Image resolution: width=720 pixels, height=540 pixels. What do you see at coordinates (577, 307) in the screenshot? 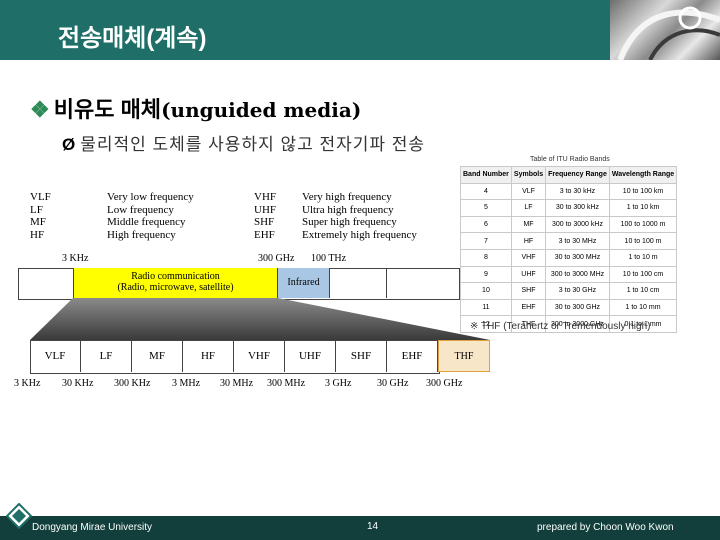
I see `table-cell: 30 to 300 GHz` at bounding box center [577, 307].